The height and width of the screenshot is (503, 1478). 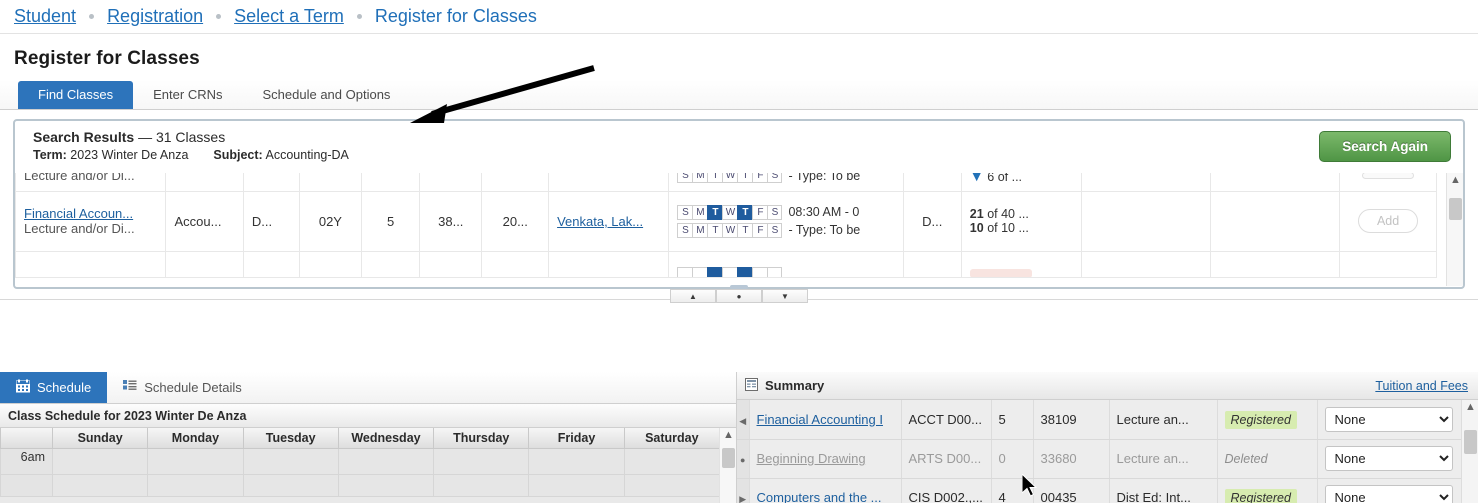 I want to click on add-button: Add, so click(x=1388, y=221).